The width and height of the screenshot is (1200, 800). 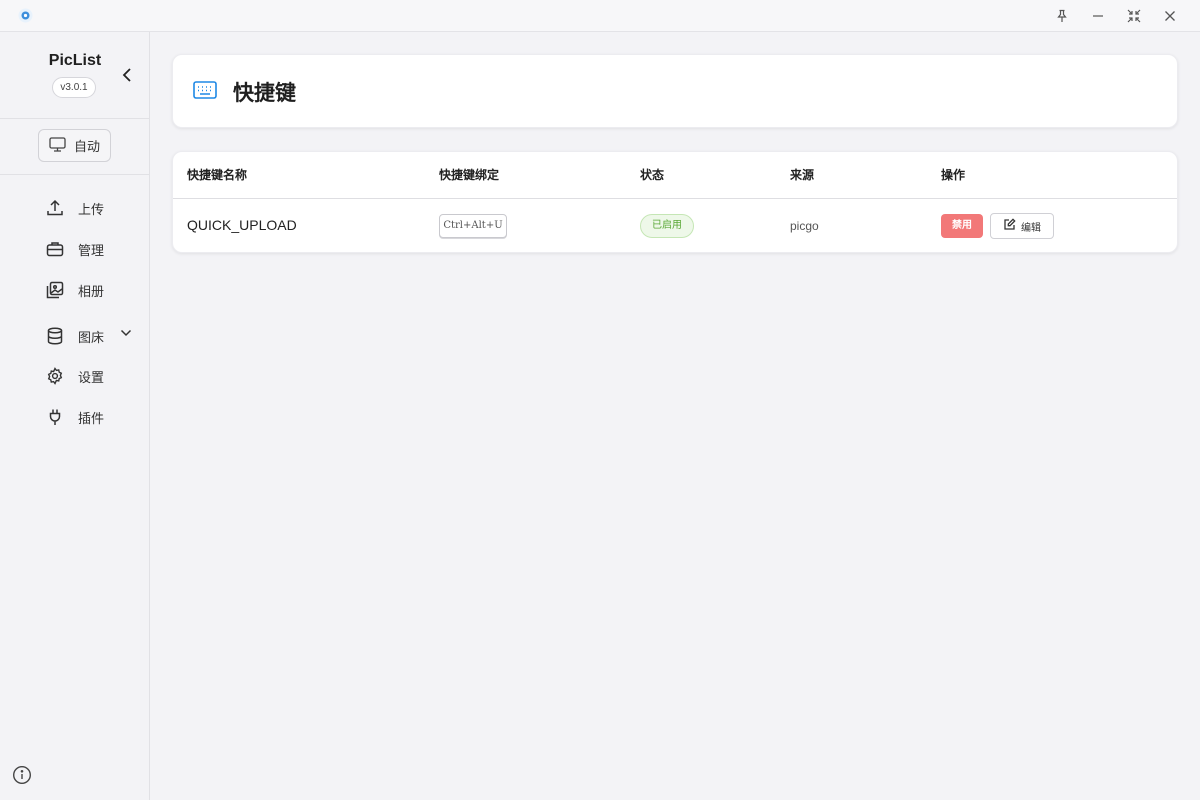 I want to click on theme-toggle-button: 自动, so click(x=74, y=145).